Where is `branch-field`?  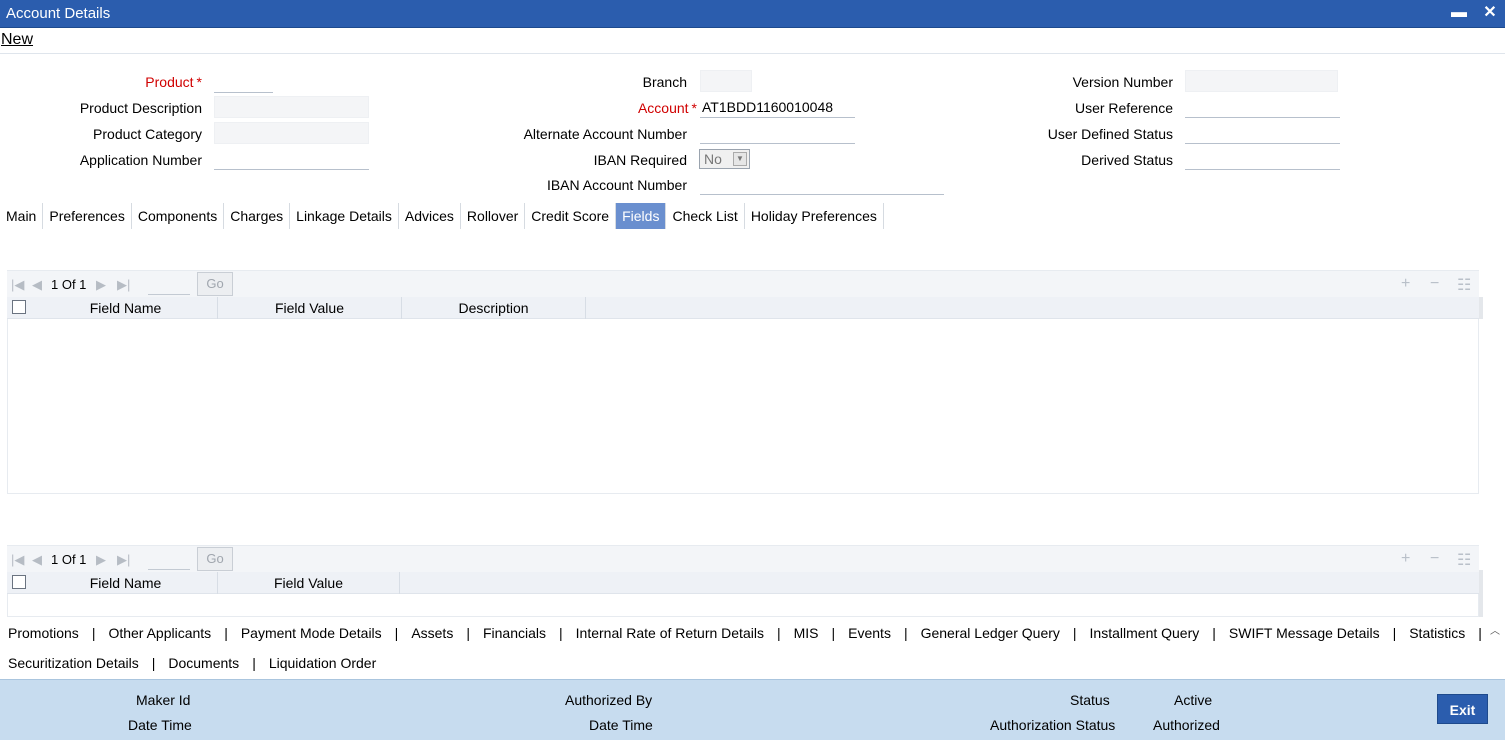 branch-field is located at coordinates (726, 81).